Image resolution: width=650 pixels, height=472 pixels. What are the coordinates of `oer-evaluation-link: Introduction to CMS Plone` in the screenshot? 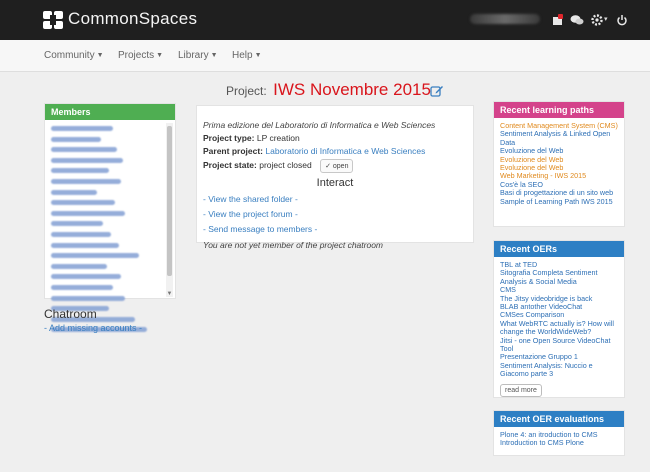 It's located at (559, 442).